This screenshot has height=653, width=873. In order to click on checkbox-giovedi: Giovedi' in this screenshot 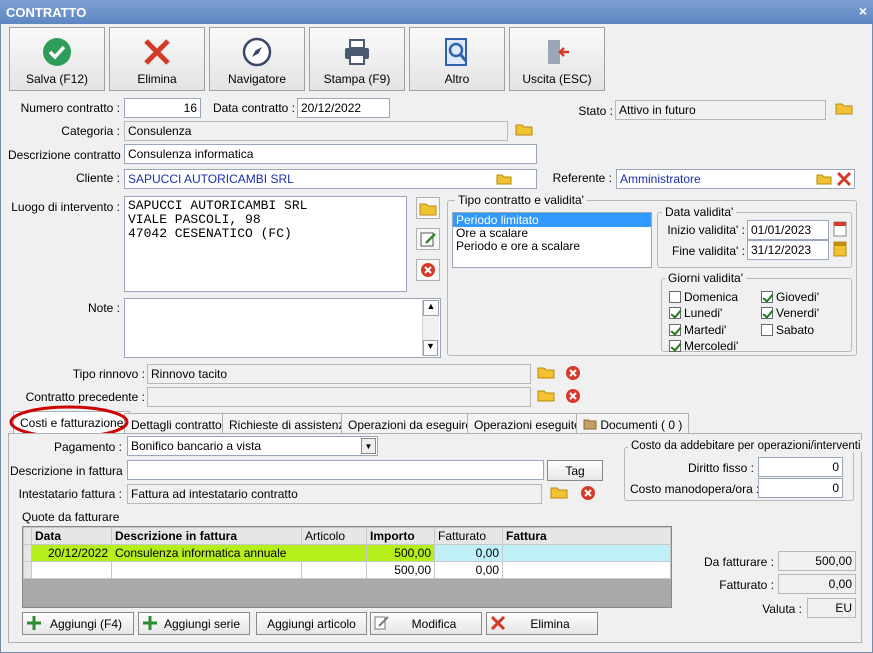, I will do `click(790, 297)`.